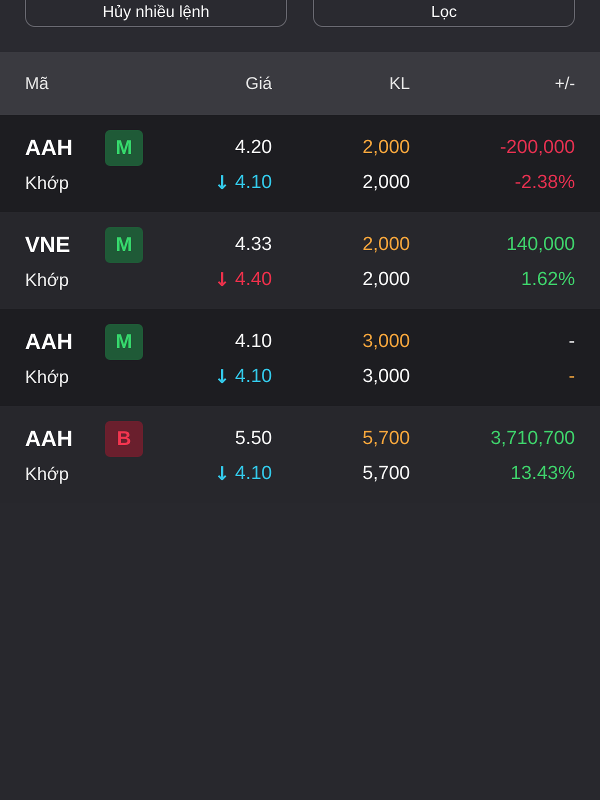 The image size is (600, 800). I want to click on column-header: Giá, so click(259, 84).